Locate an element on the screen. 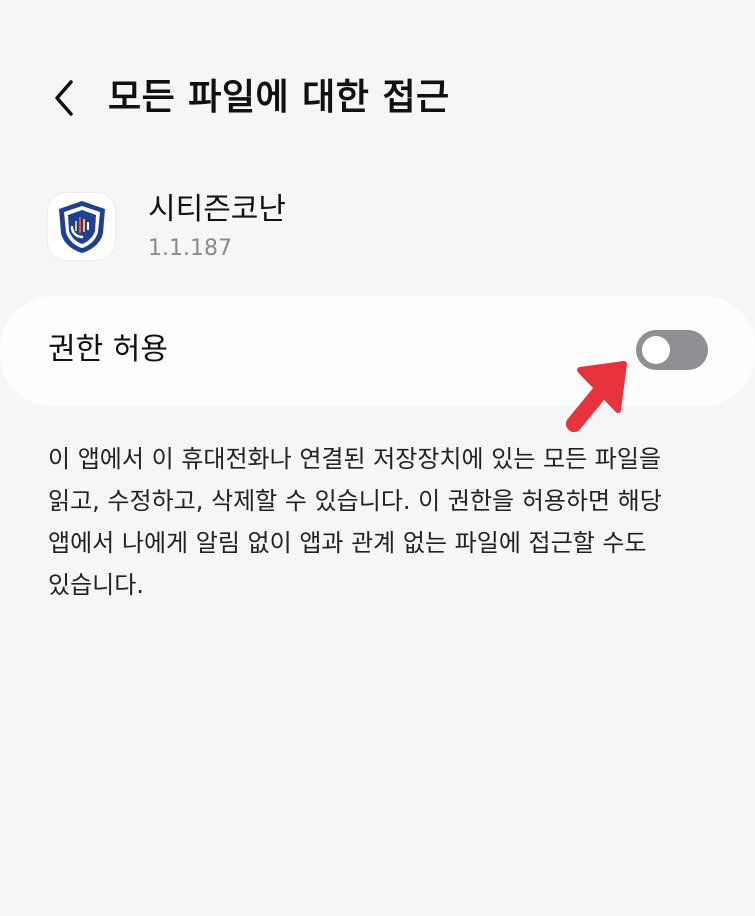  app-info-row: 시티즌코난 1.1.187 is located at coordinates (388, 230).